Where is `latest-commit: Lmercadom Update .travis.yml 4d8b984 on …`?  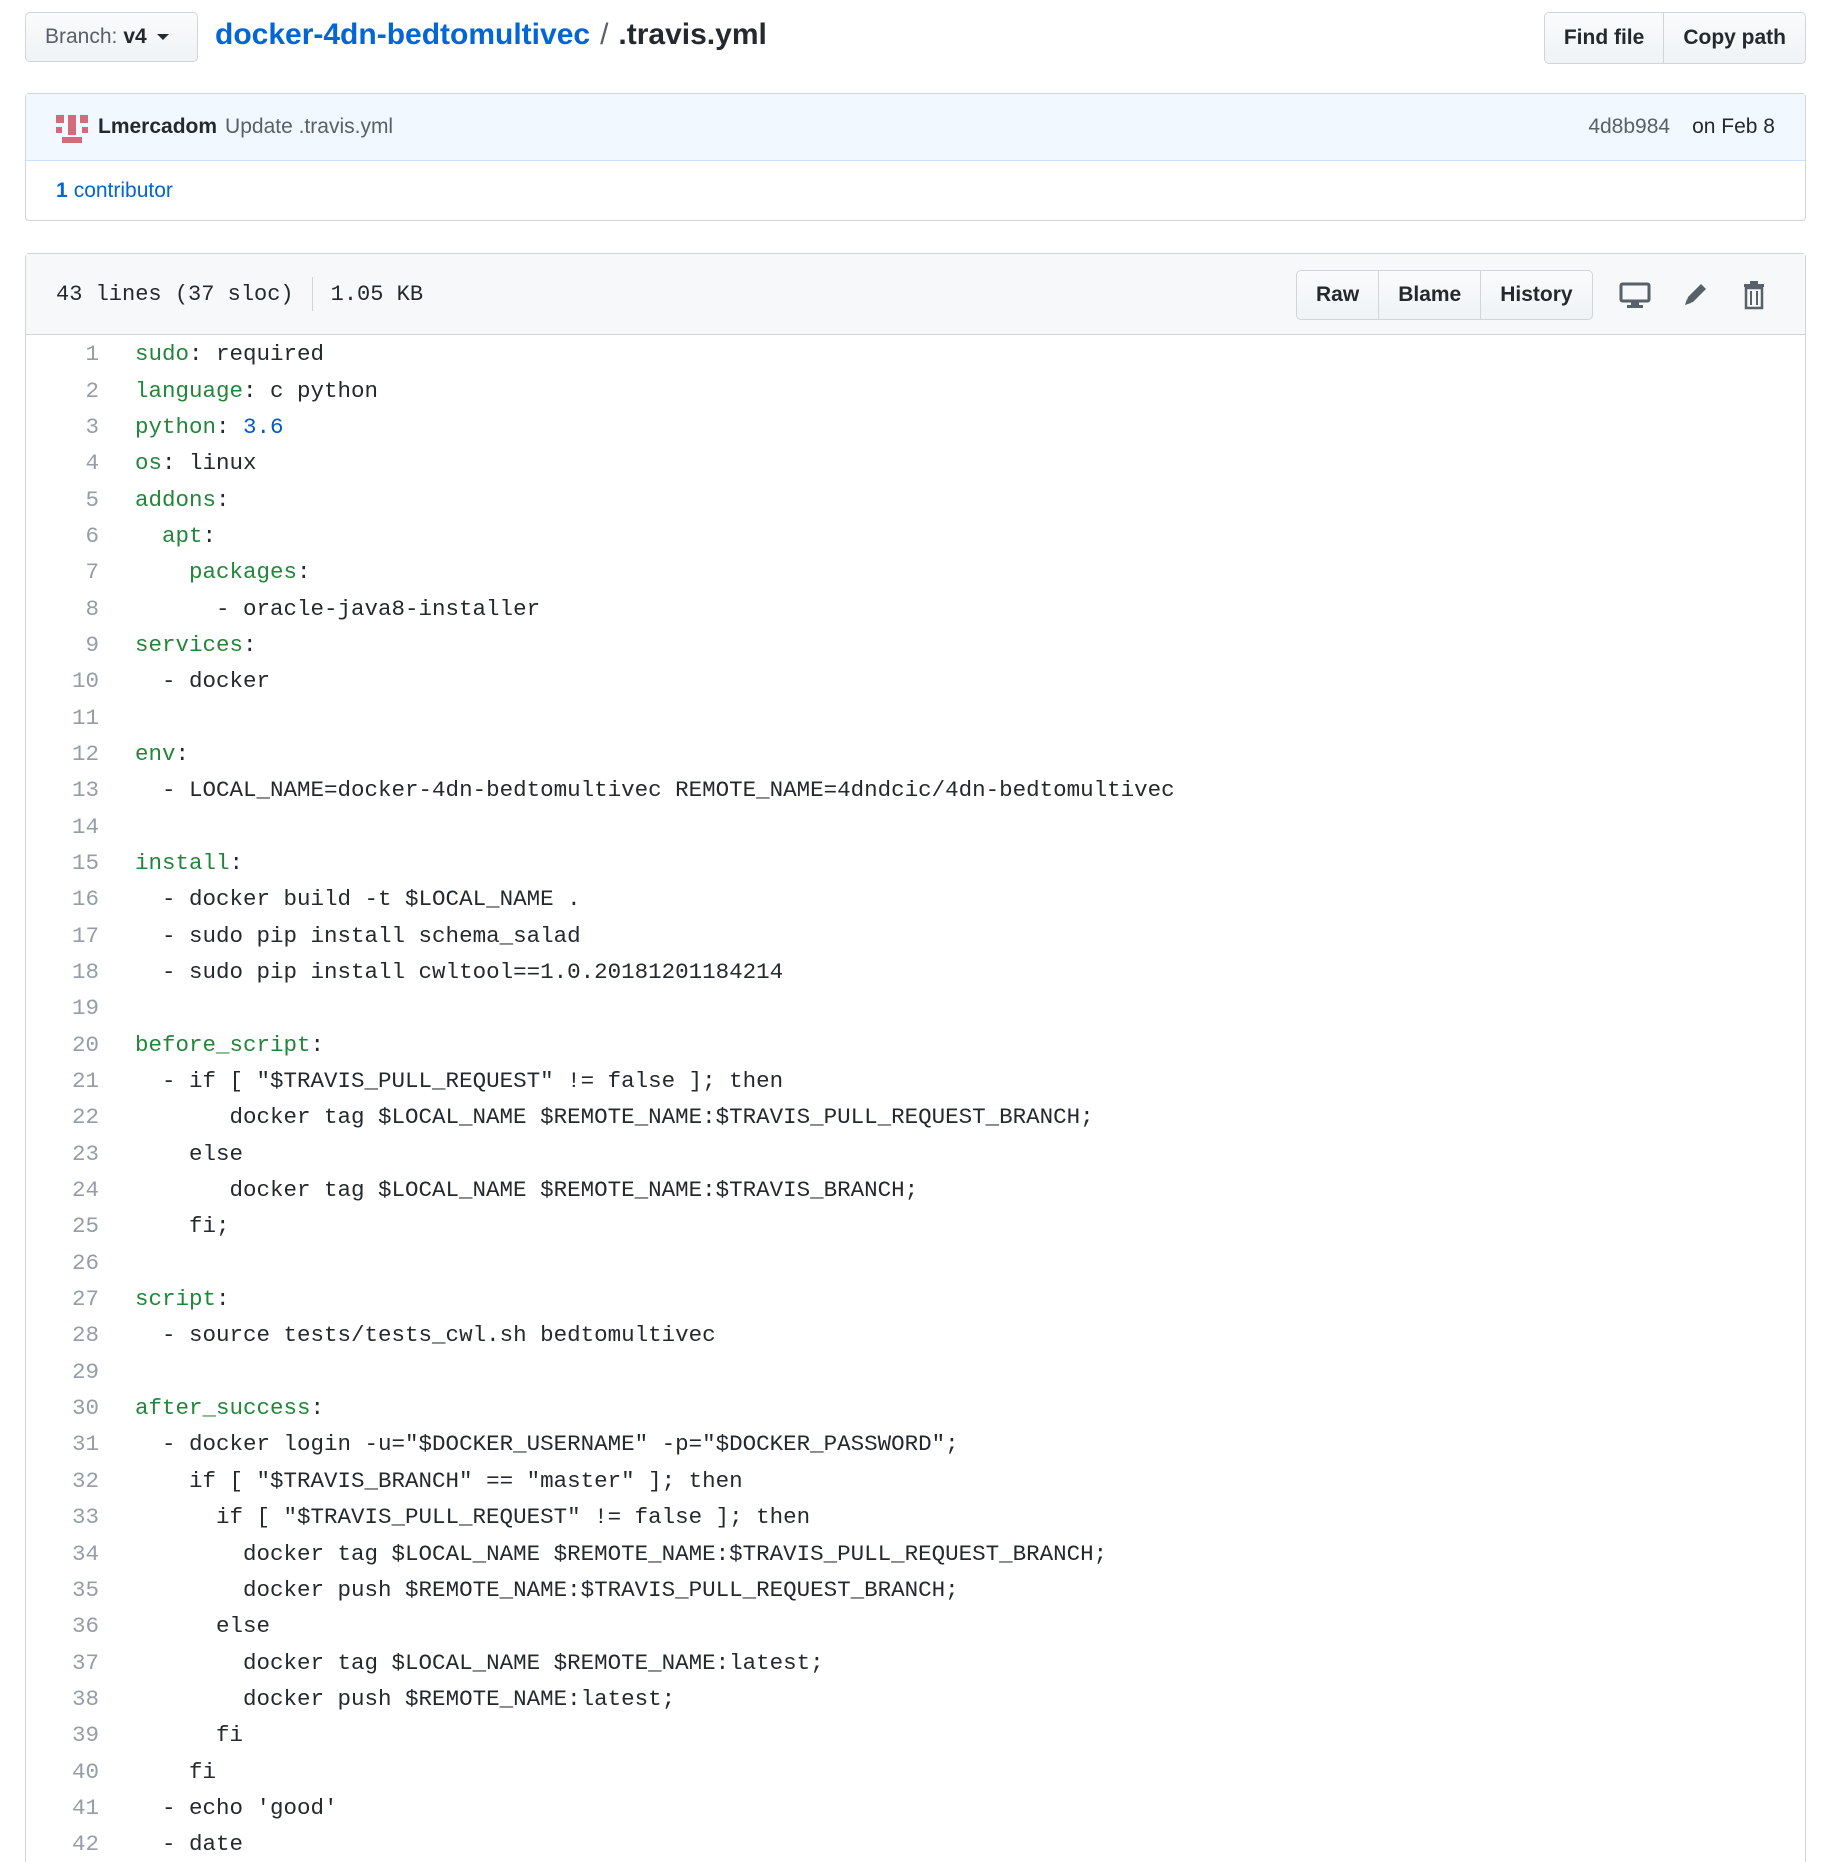
latest-commit: Lmercadom Update .travis.yml 4d8b984 on … is located at coordinates (915, 127).